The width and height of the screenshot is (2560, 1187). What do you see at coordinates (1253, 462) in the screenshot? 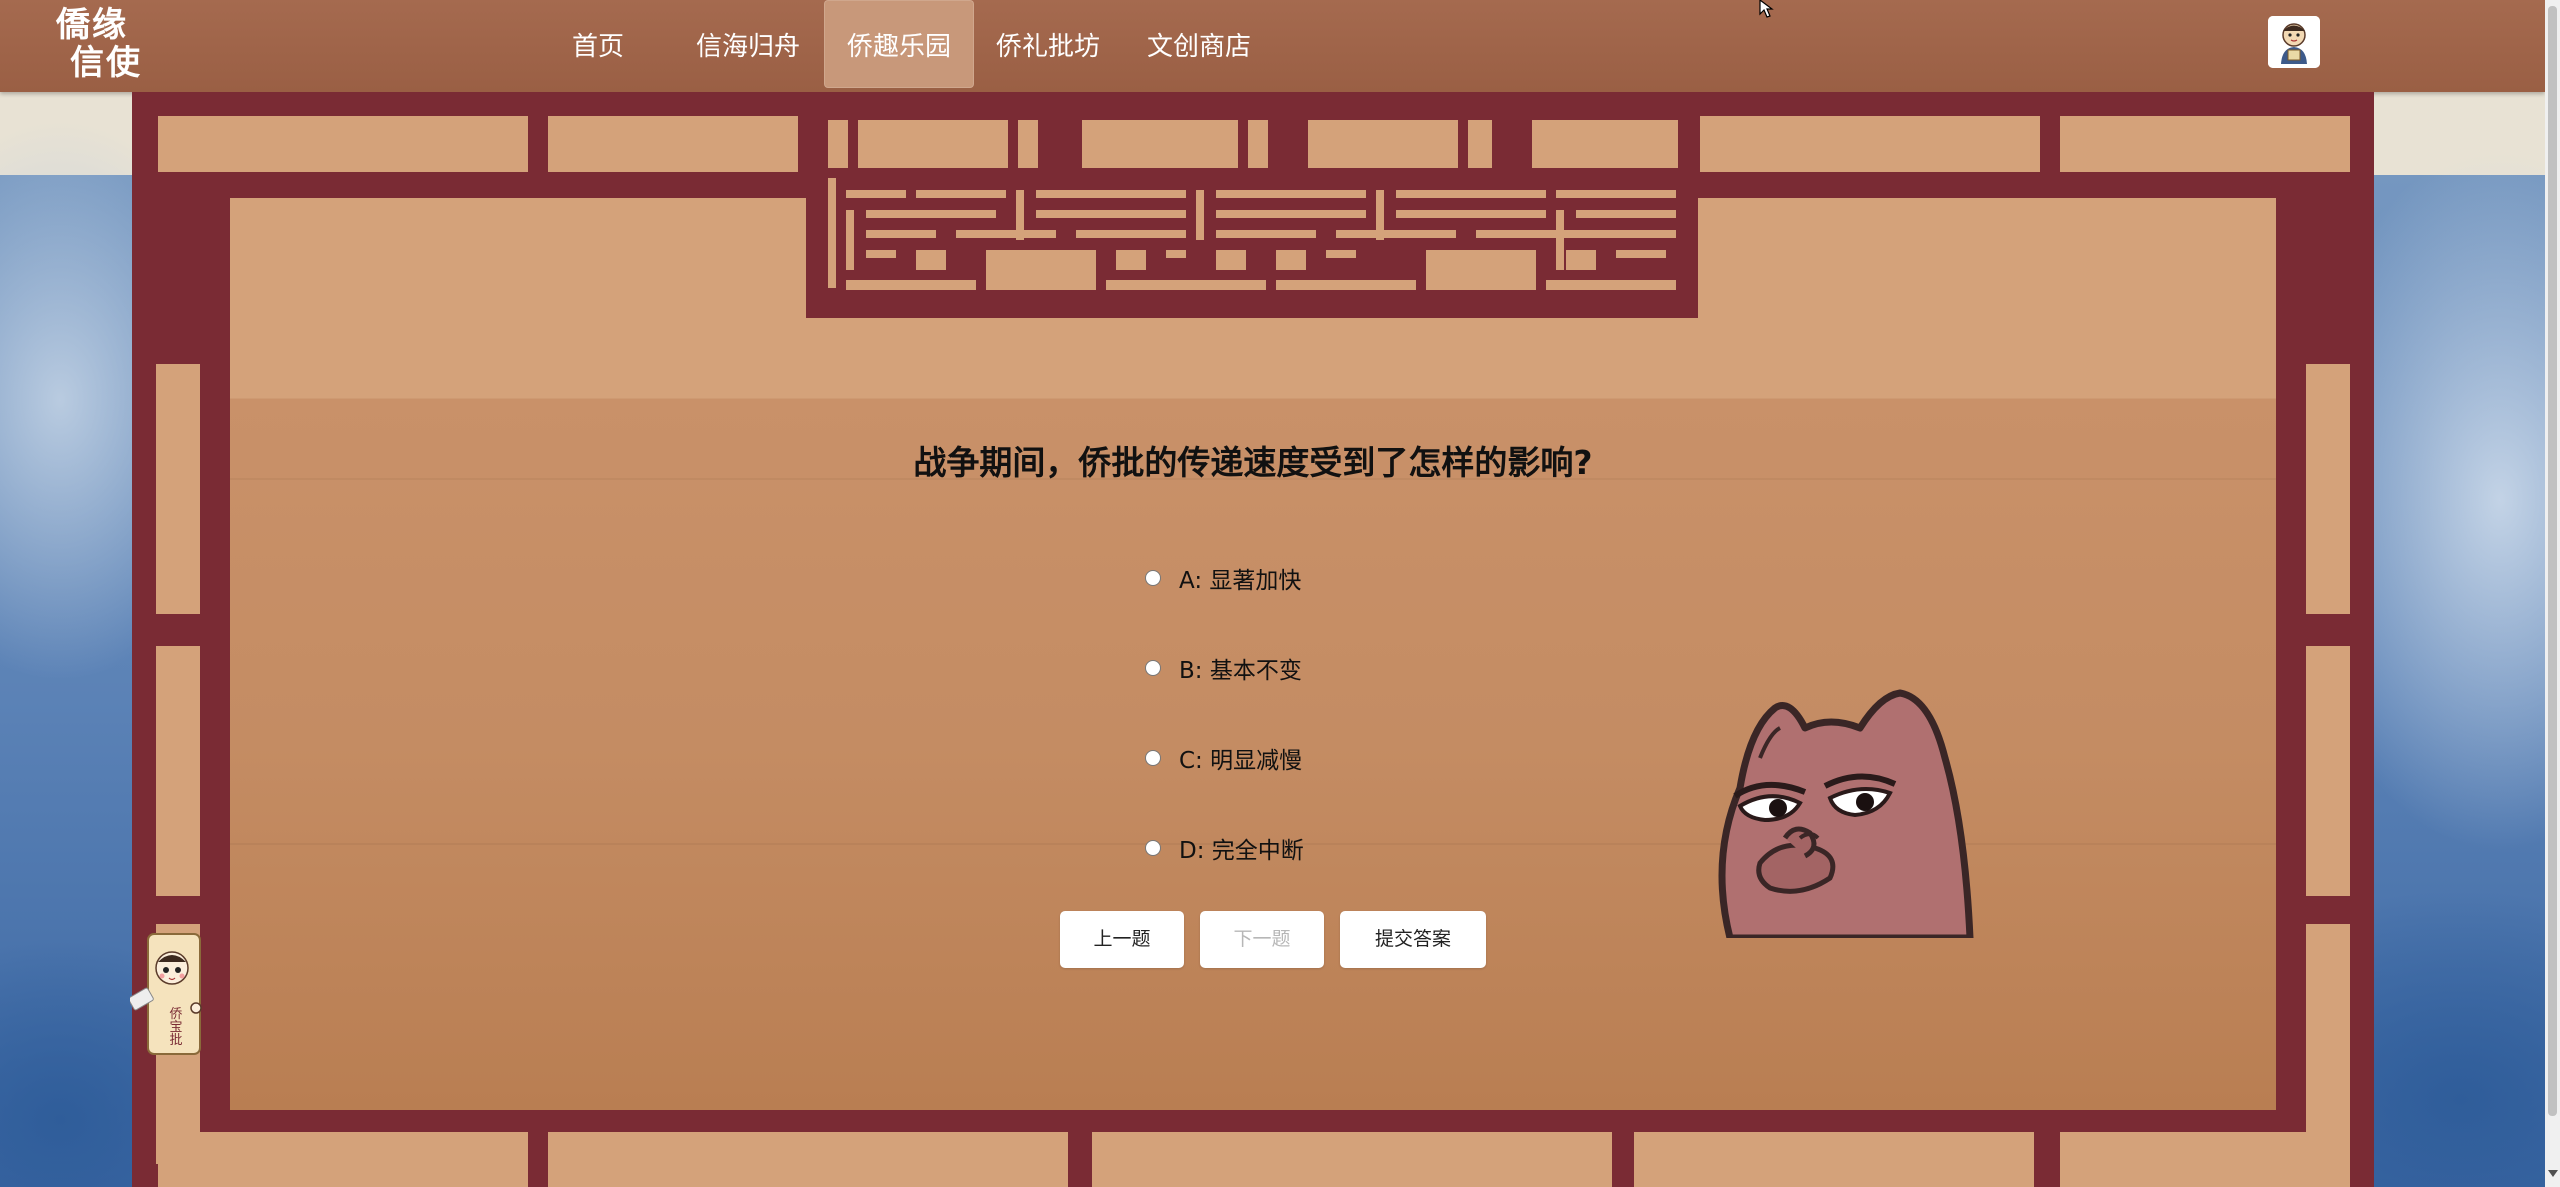
I see `quiz-question: 战争期间，侨批的传递速度受到了怎样的影响?` at bounding box center [1253, 462].